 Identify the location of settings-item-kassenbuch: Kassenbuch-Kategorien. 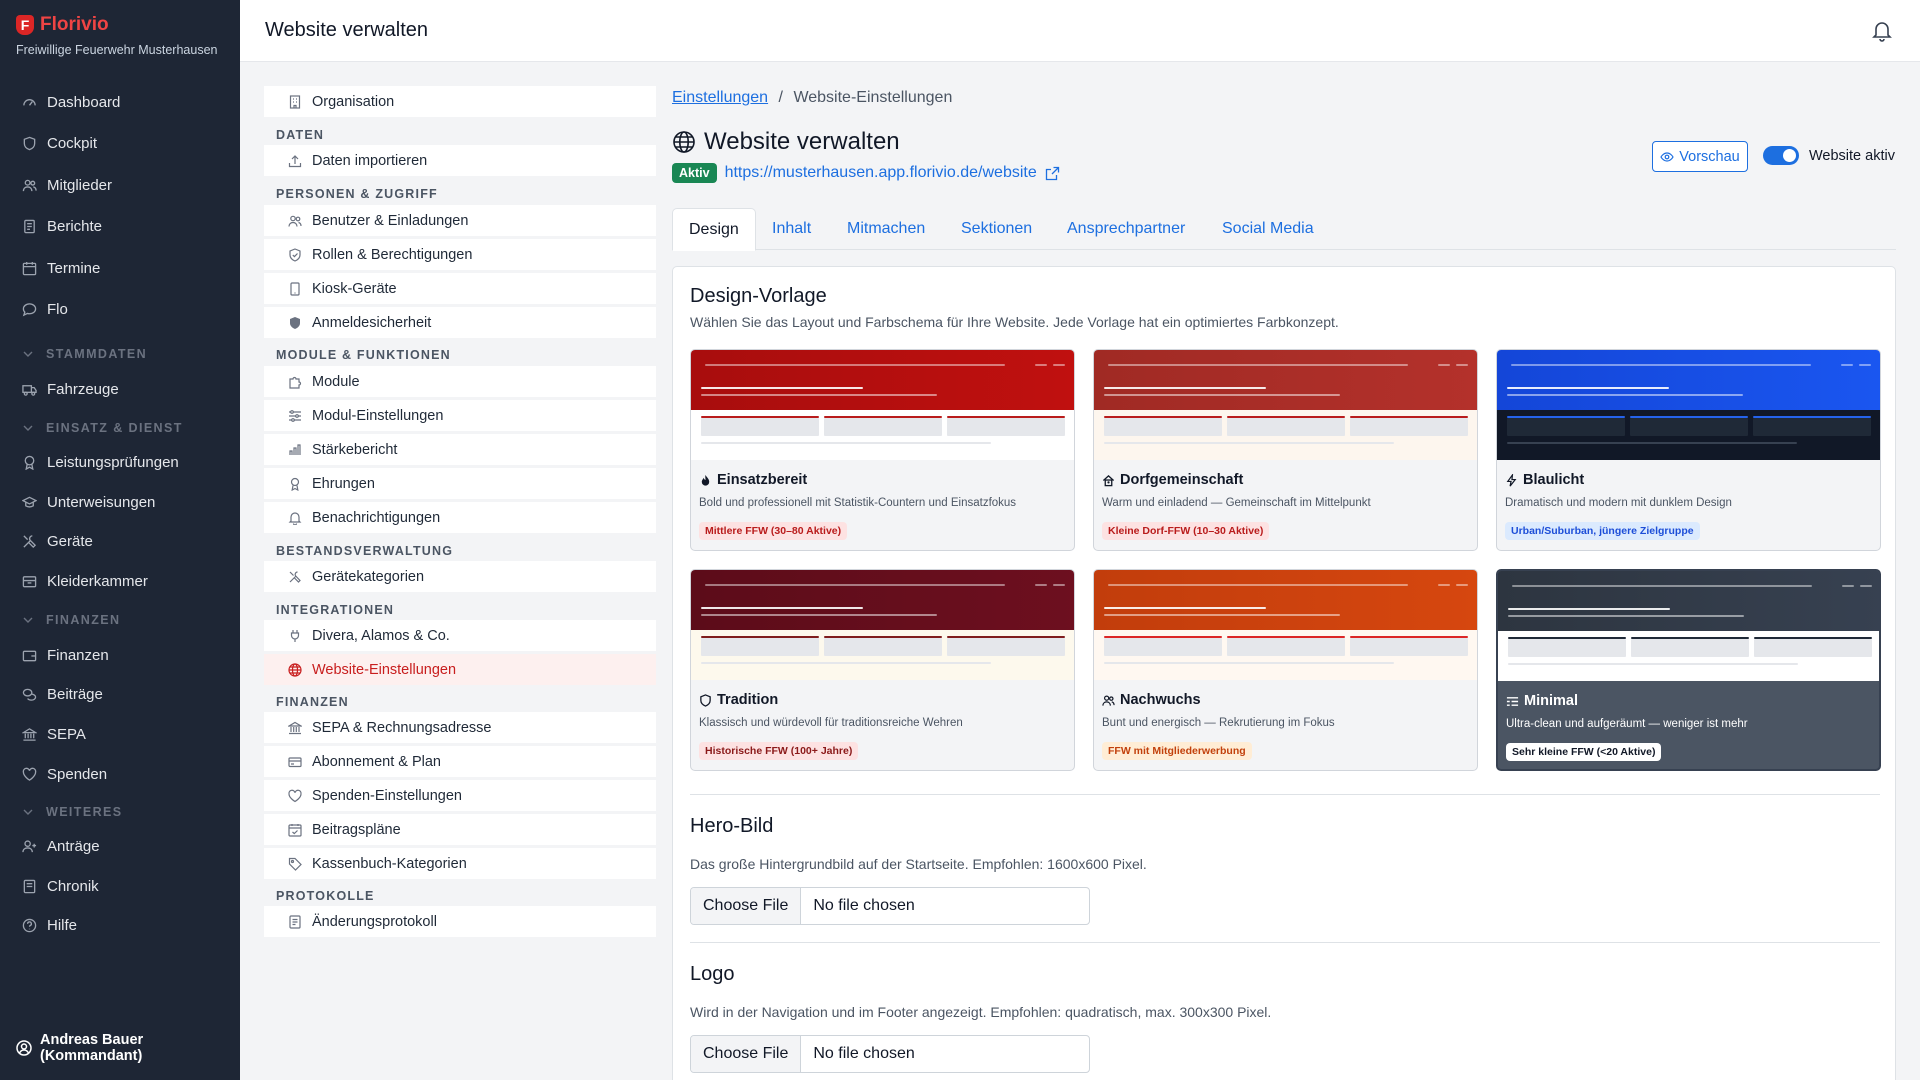
(460, 863).